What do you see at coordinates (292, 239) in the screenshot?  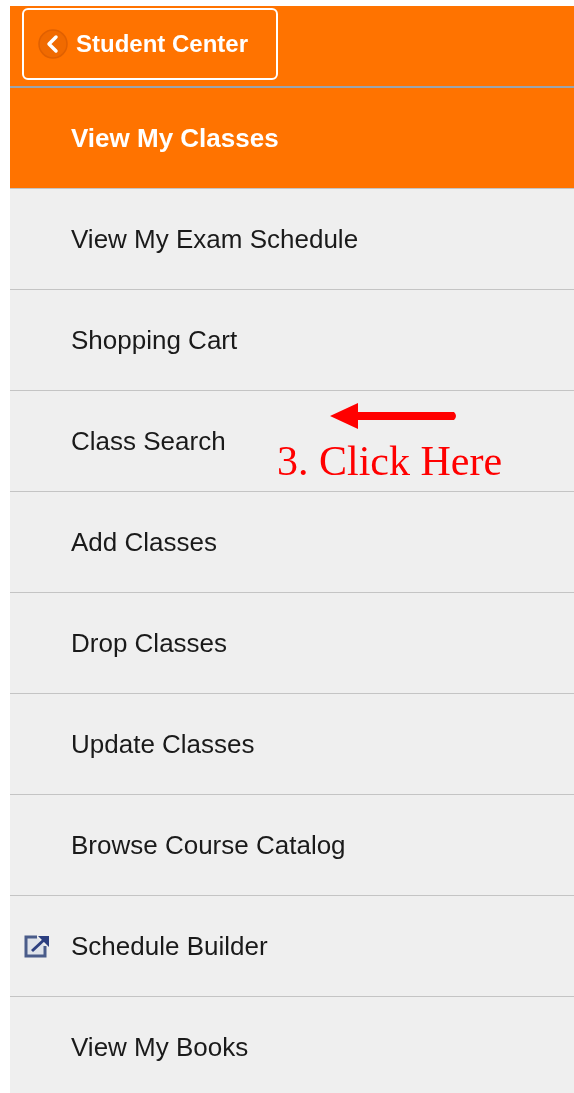 I see `menu-item: View My Exam Schedule` at bounding box center [292, 239].